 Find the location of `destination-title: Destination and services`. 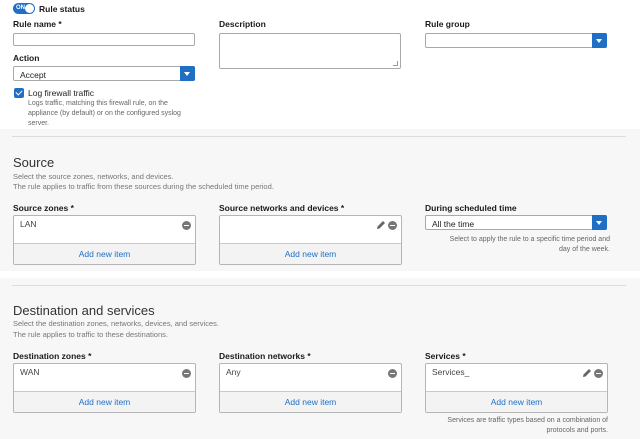

destination-title: Destination and services is located at coordinates (84, 310).